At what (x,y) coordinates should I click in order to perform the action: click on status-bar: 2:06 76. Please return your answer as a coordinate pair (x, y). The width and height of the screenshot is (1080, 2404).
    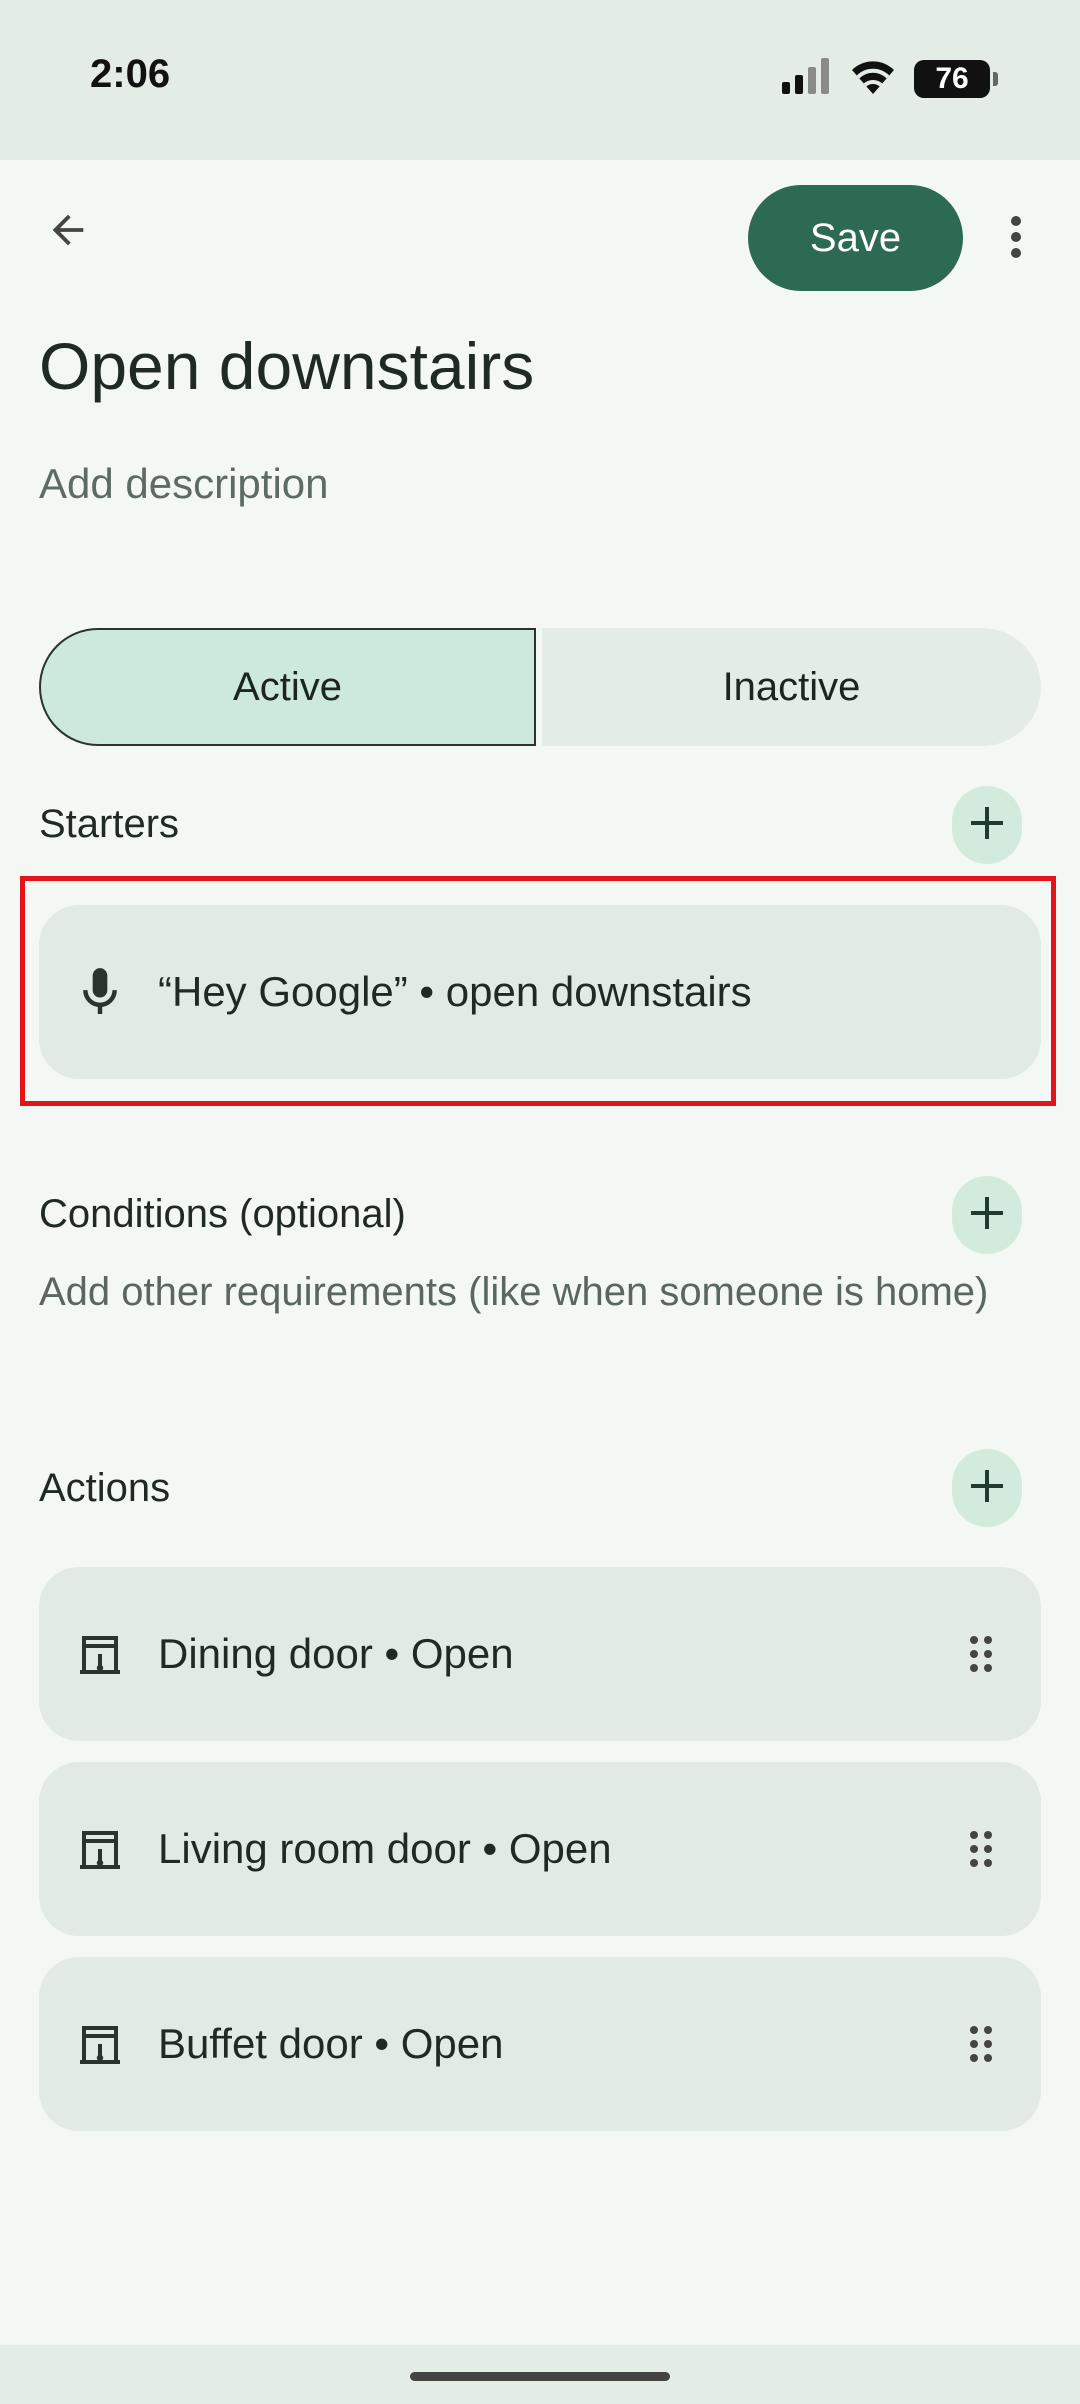
    Looking at the image, I should click on (540, 80).